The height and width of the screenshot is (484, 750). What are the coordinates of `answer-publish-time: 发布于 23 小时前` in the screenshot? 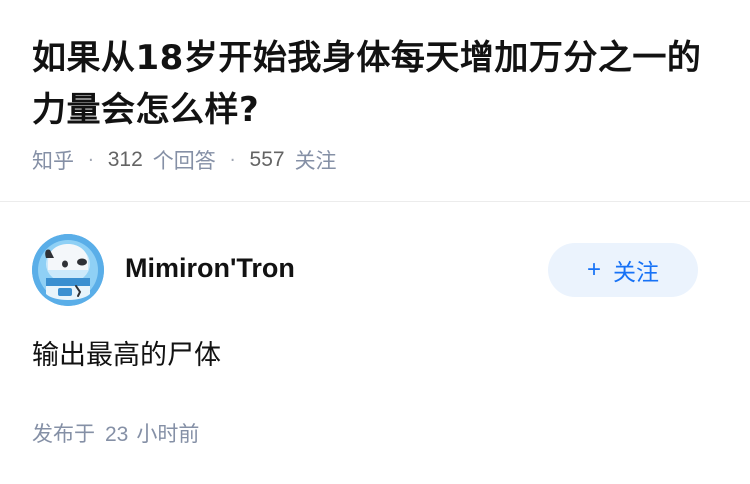 It's located at (115, 434).